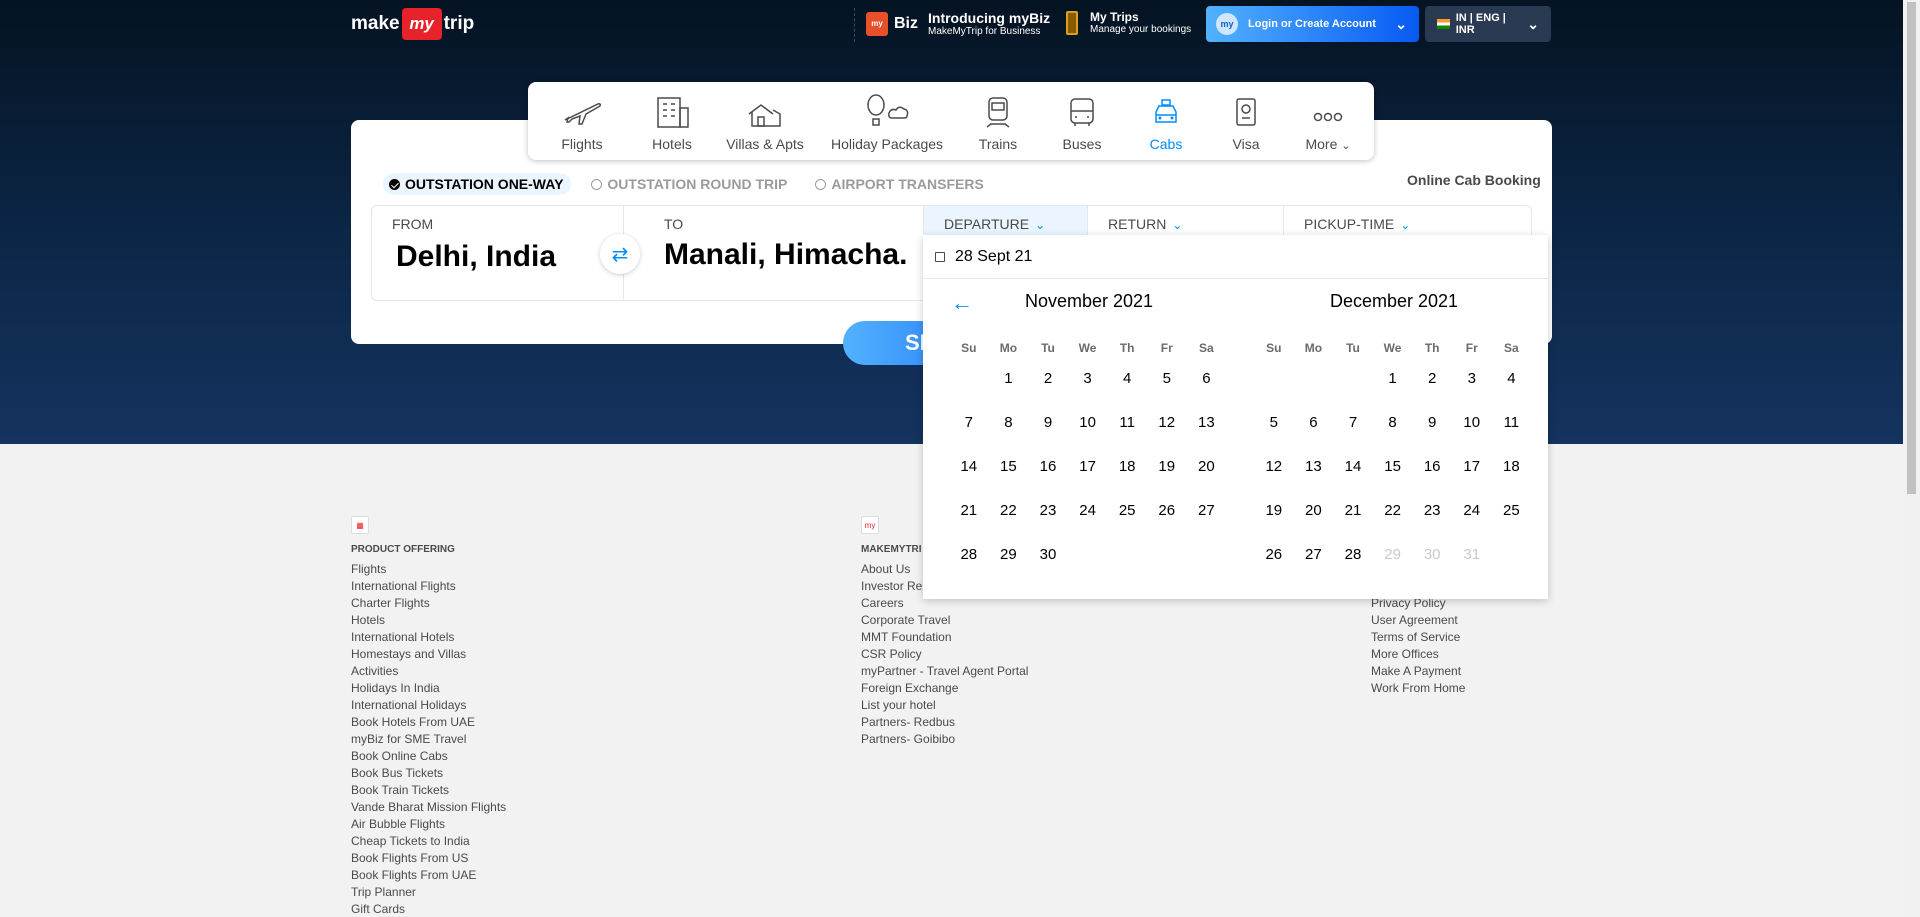 This screenshot has width=1920, height=917. What do you see at coordinates (1207, 435) in the screenshot?
I see `day-cell: 13` at bounding box center [1207, 435].